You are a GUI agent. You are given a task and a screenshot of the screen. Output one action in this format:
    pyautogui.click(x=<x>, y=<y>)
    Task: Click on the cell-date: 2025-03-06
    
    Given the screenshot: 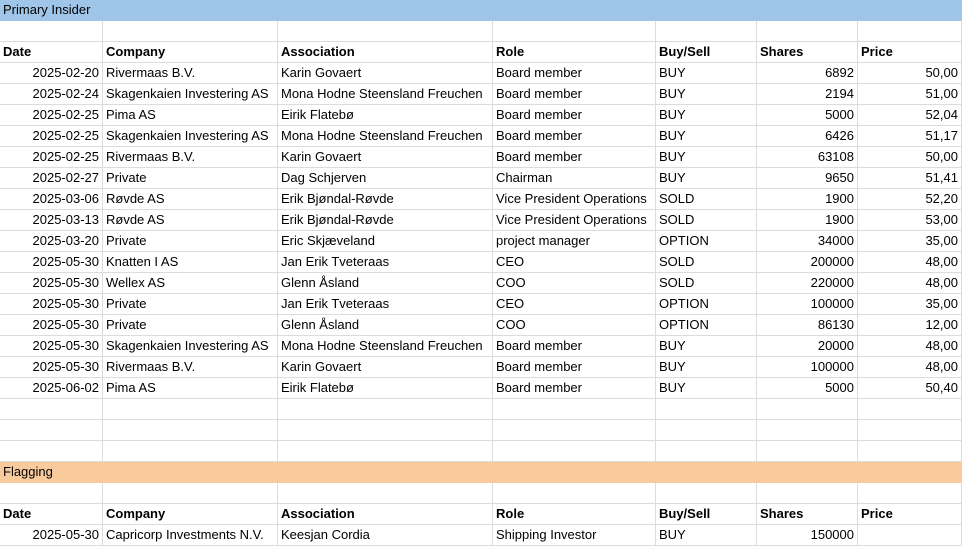 What is the action you would take?
    pyautogui.click(x=51, y=199)
    